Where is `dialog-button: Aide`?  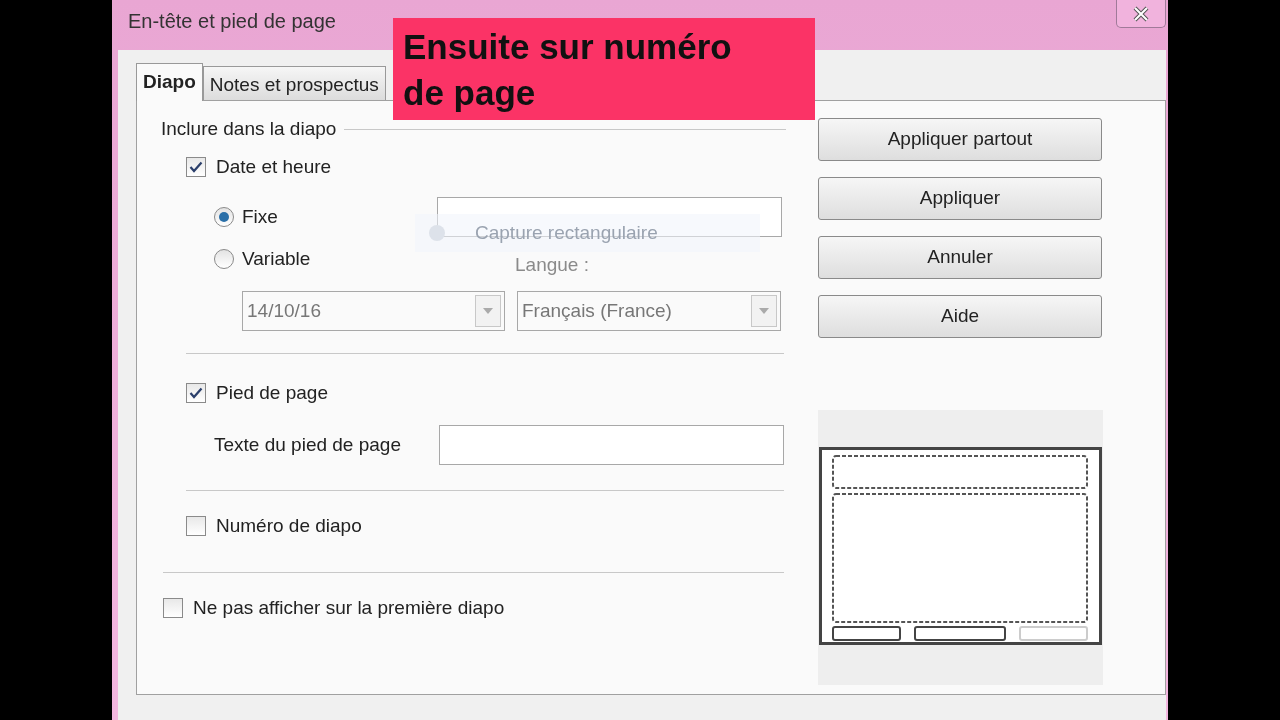
dialog-button: Aide is located at coordinates (960, 316).